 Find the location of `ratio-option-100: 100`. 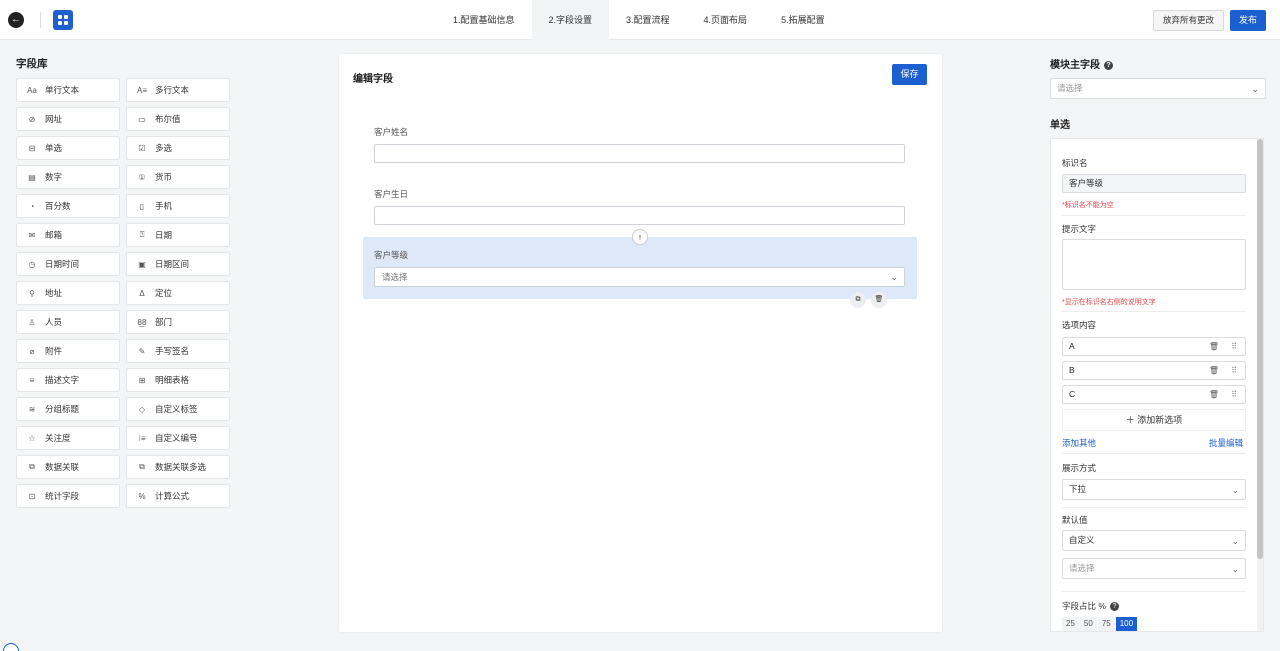

ratio-option-100: 100 is located at coordinates (1127, 624).